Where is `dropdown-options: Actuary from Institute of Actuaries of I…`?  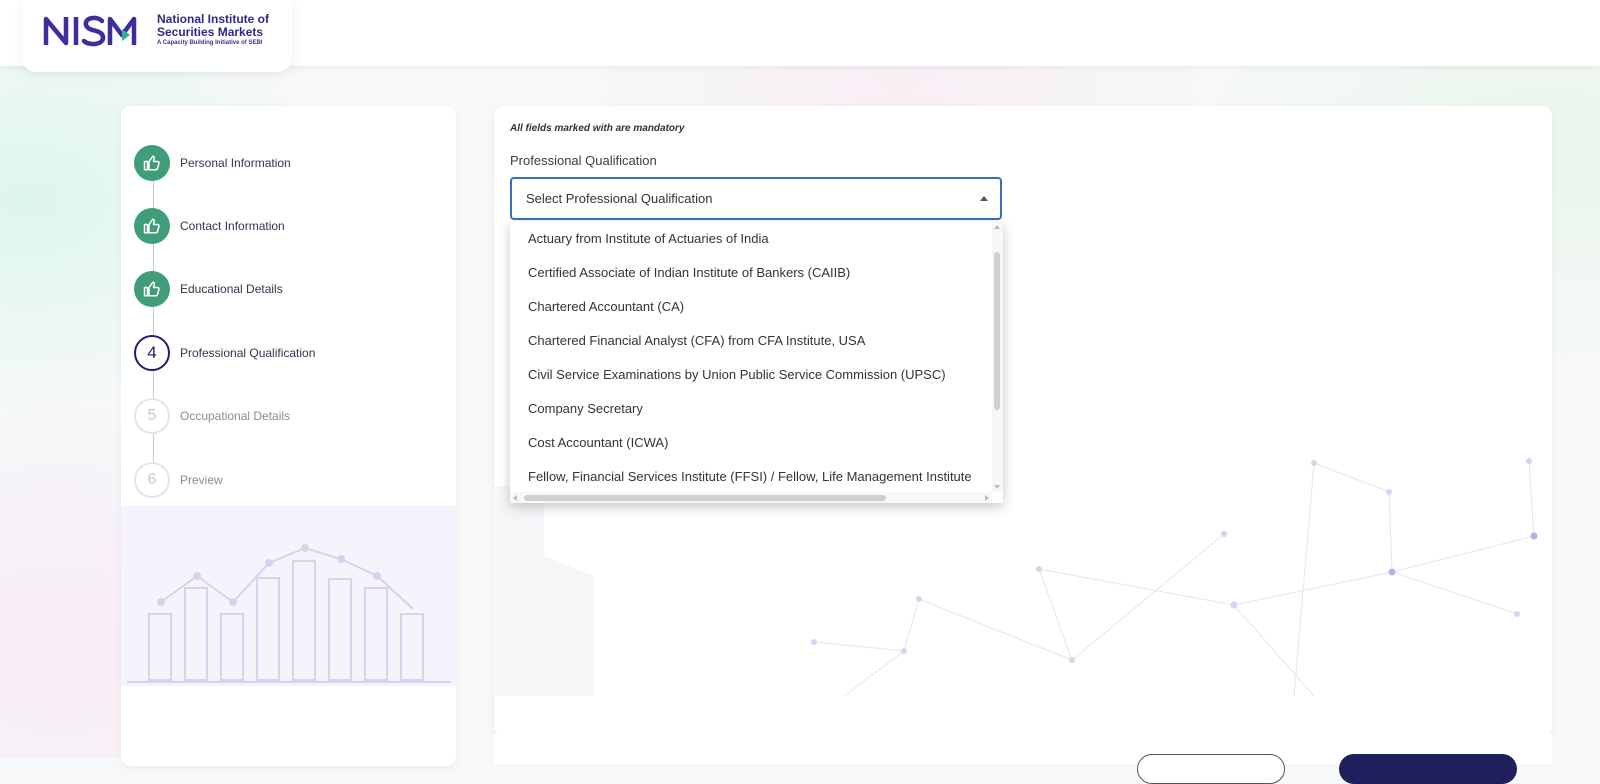
dropdown-options: Actuary from Institute of Actuaries of I… is located at coordinates (751, 357).